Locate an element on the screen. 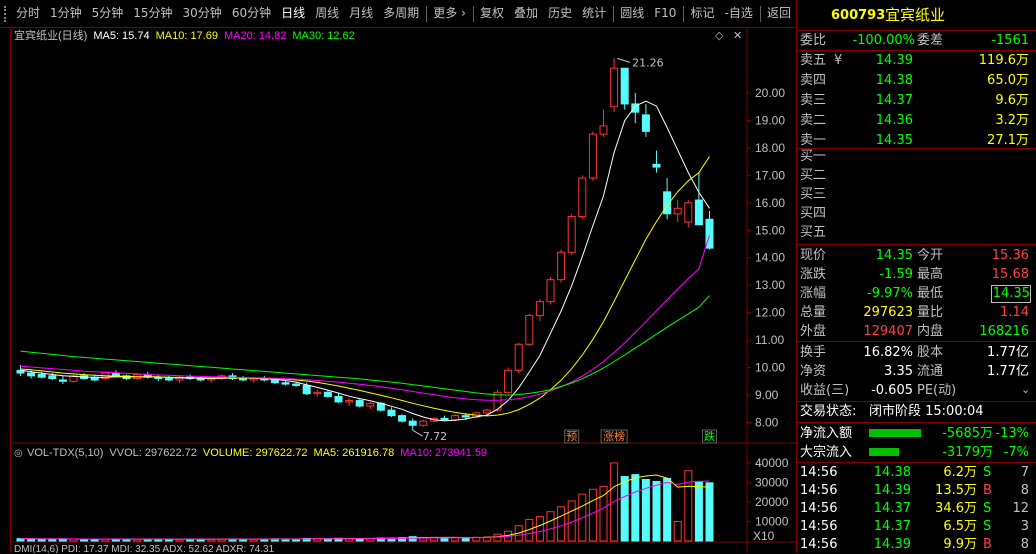 This screenshot has height=554, width=1036. stat-row: 现价14.35今开15.36 is located at coordinates (916, 255).